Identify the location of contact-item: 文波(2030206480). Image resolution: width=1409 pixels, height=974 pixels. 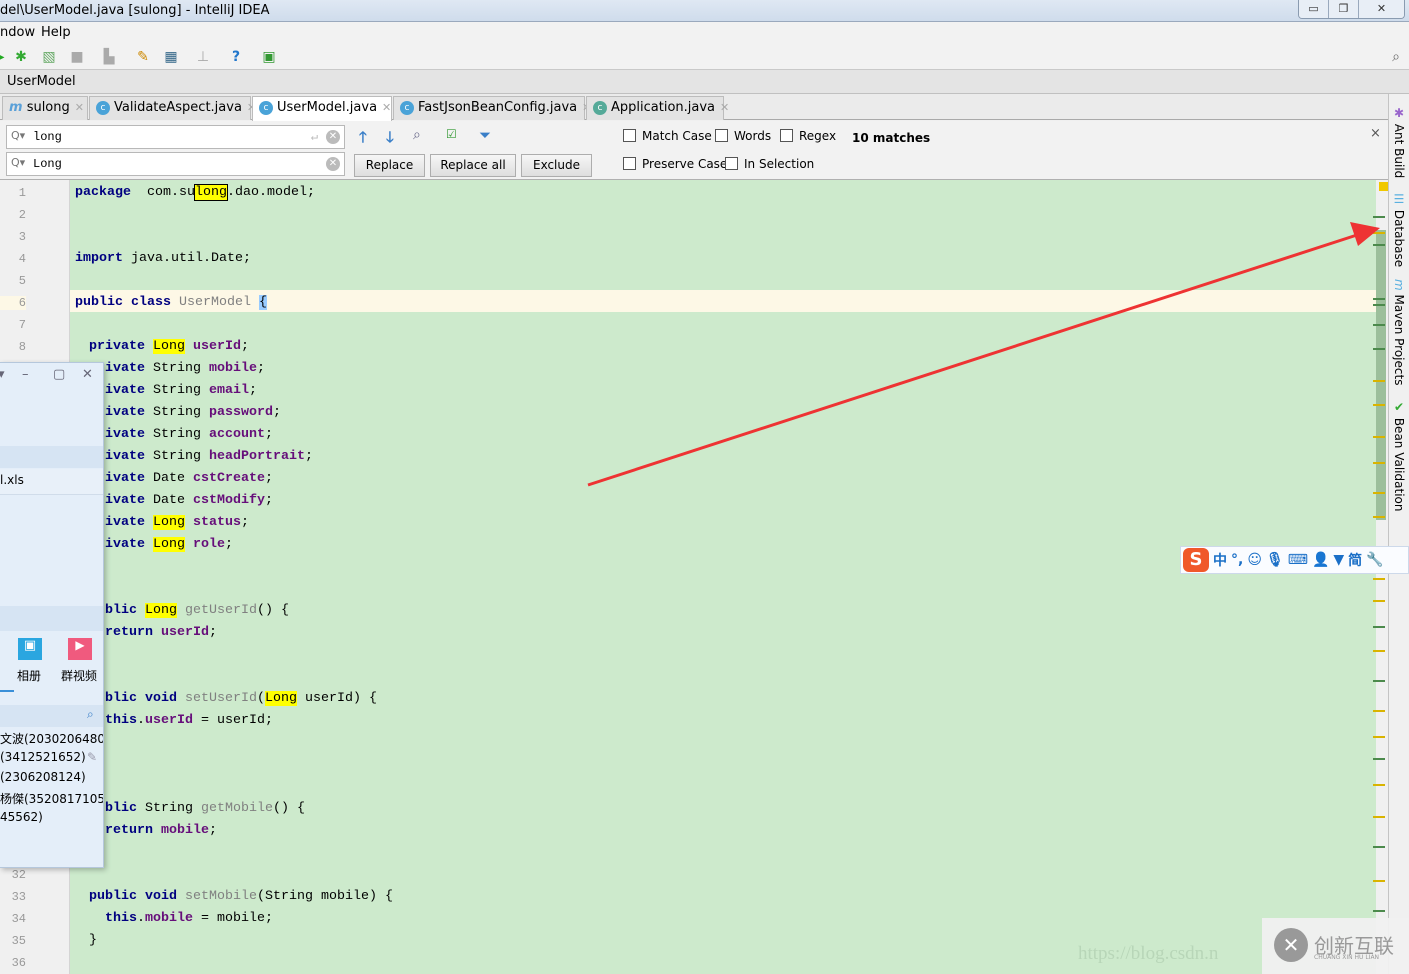
(51, 738).